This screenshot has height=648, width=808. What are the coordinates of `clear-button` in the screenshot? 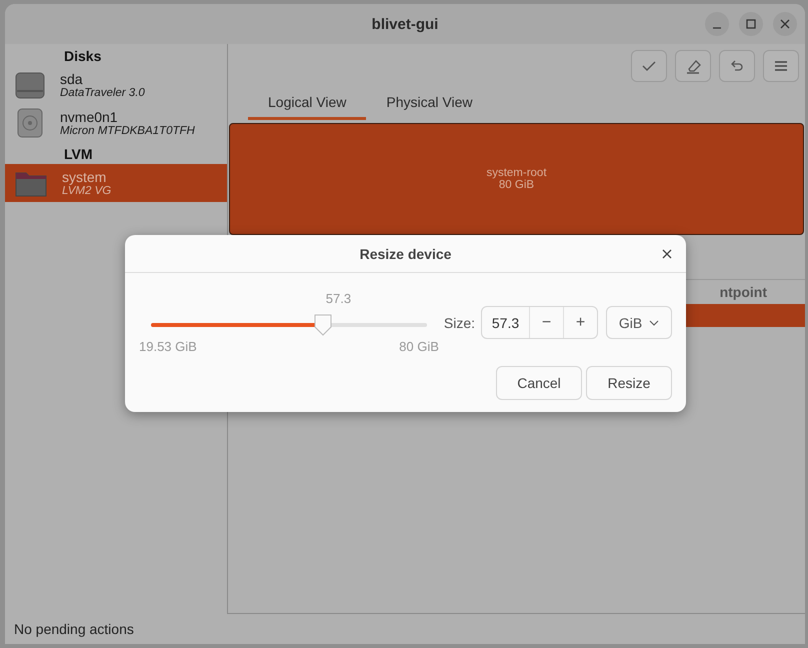 It's located at (693, 66).